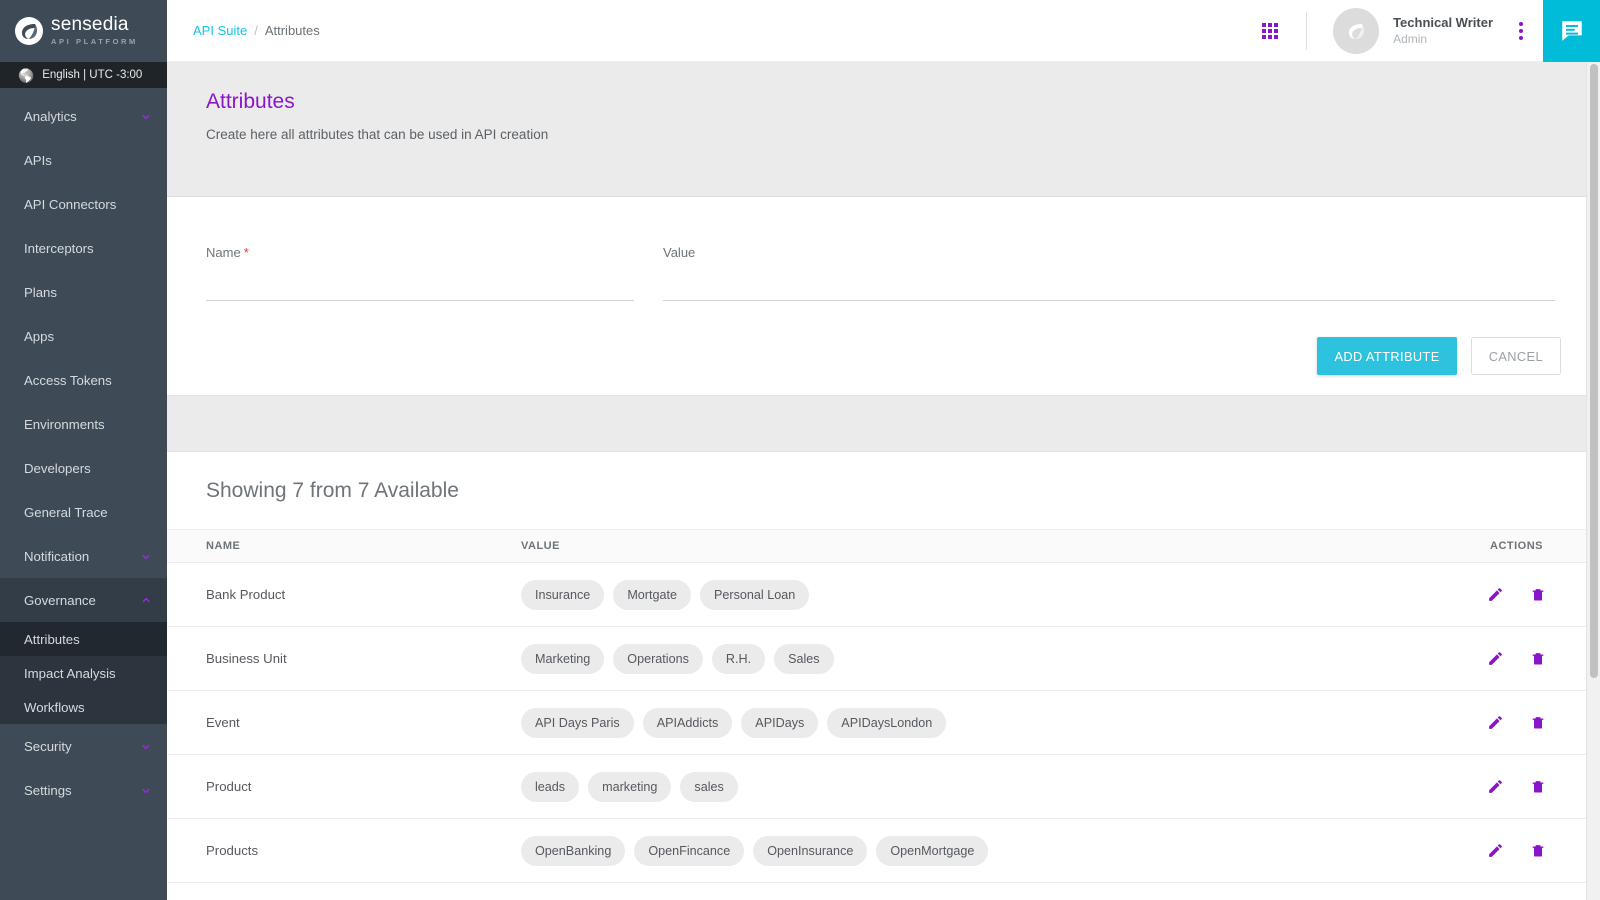  I want to click on more-vertical-icon, so click(1521, 30).